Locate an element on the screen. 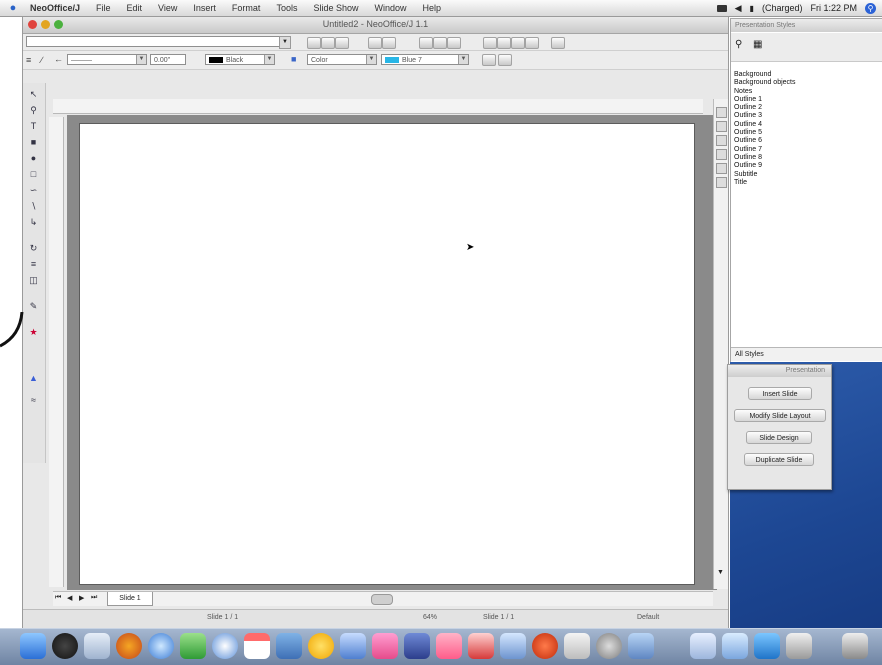 Image resolution: width=882 pixels, height=665 pixels. line-color-select: Black ▼ is located at coordinates (240, 59).